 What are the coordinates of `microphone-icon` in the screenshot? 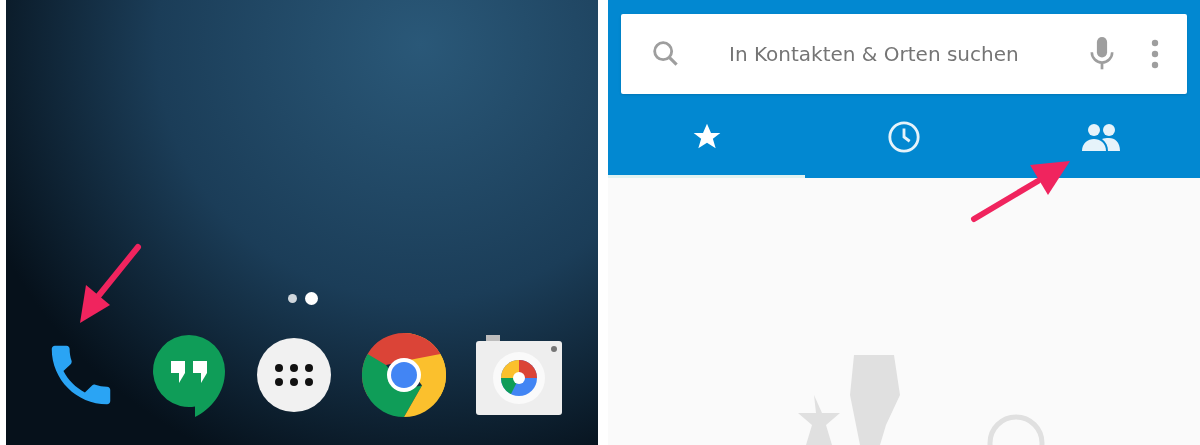 It's located at (1102, 54).